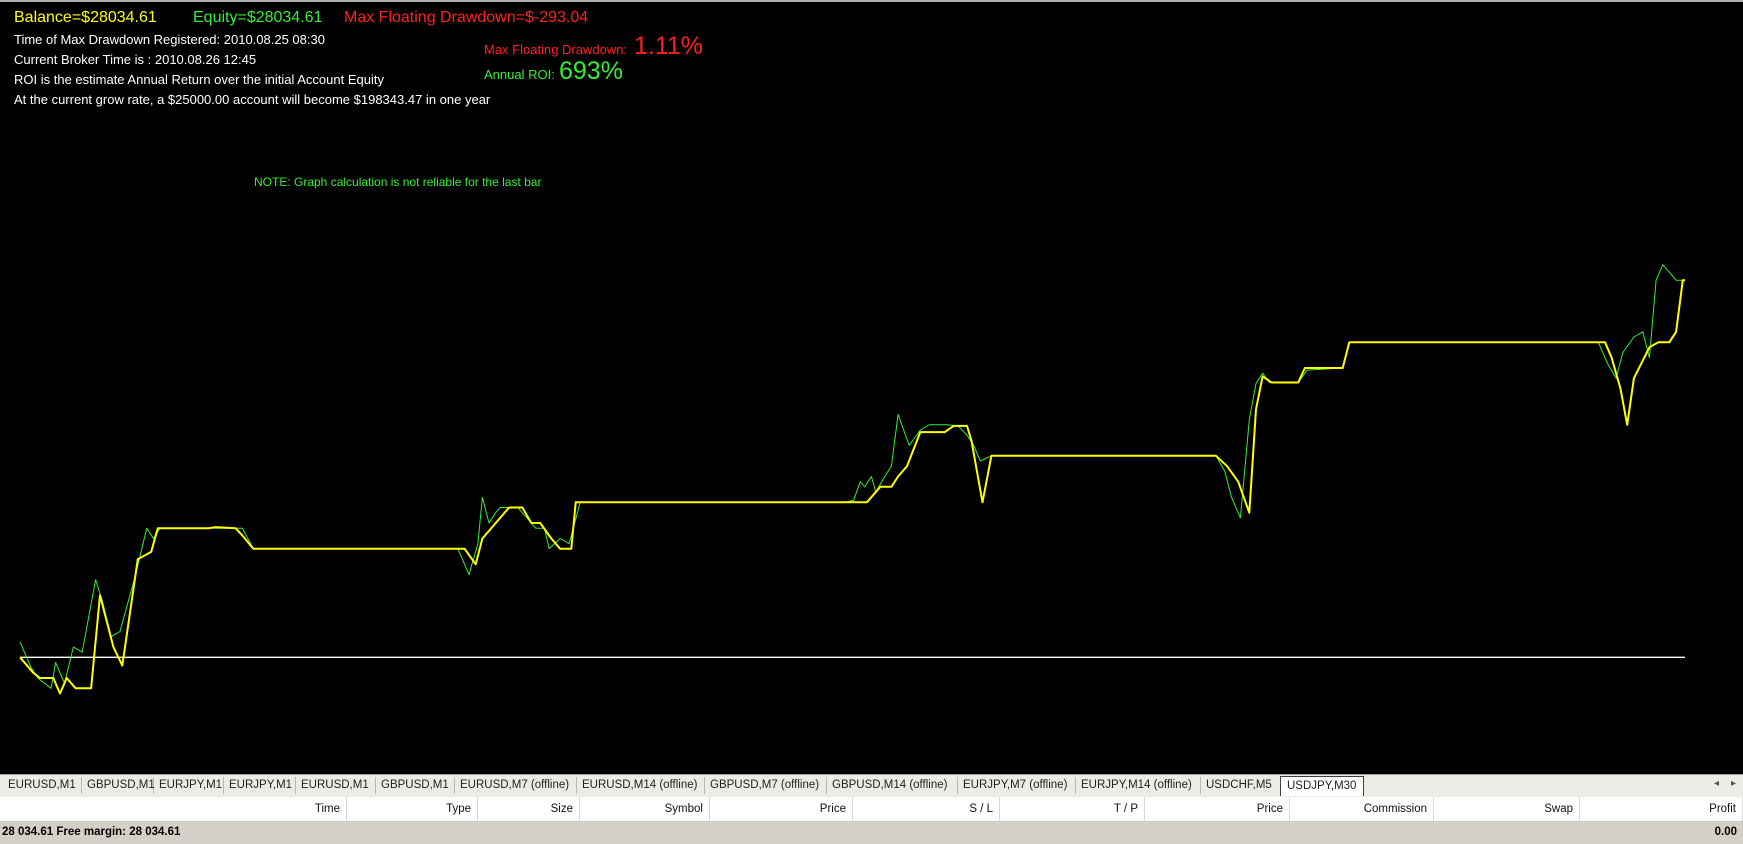 The image size is (1743, 844). I want to click on column-header: Type, so click(412, 809).